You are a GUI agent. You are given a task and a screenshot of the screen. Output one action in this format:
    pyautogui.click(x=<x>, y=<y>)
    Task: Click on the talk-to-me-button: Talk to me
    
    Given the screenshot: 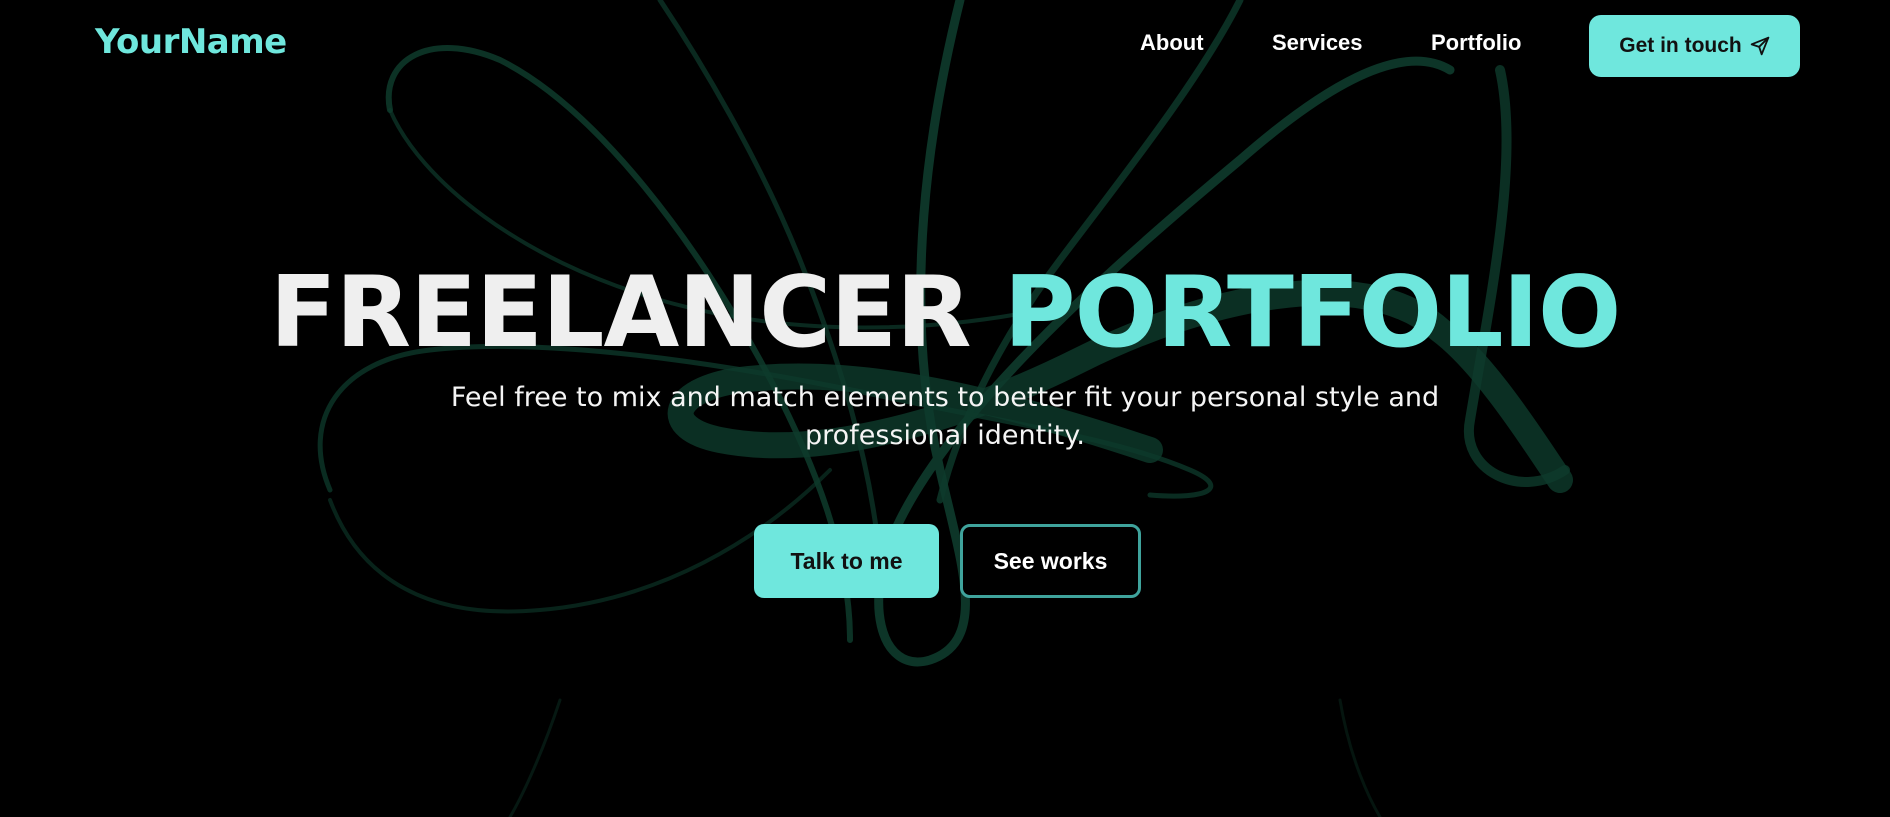 What is the action you would take?
    pyautogui.click(x=846, y=561)
    